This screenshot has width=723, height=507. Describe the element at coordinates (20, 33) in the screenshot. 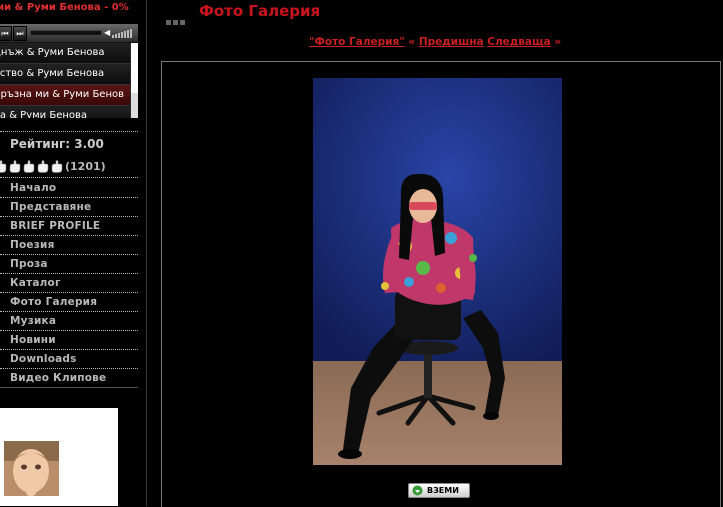

I see `next-track-button: ⏭` at that location.